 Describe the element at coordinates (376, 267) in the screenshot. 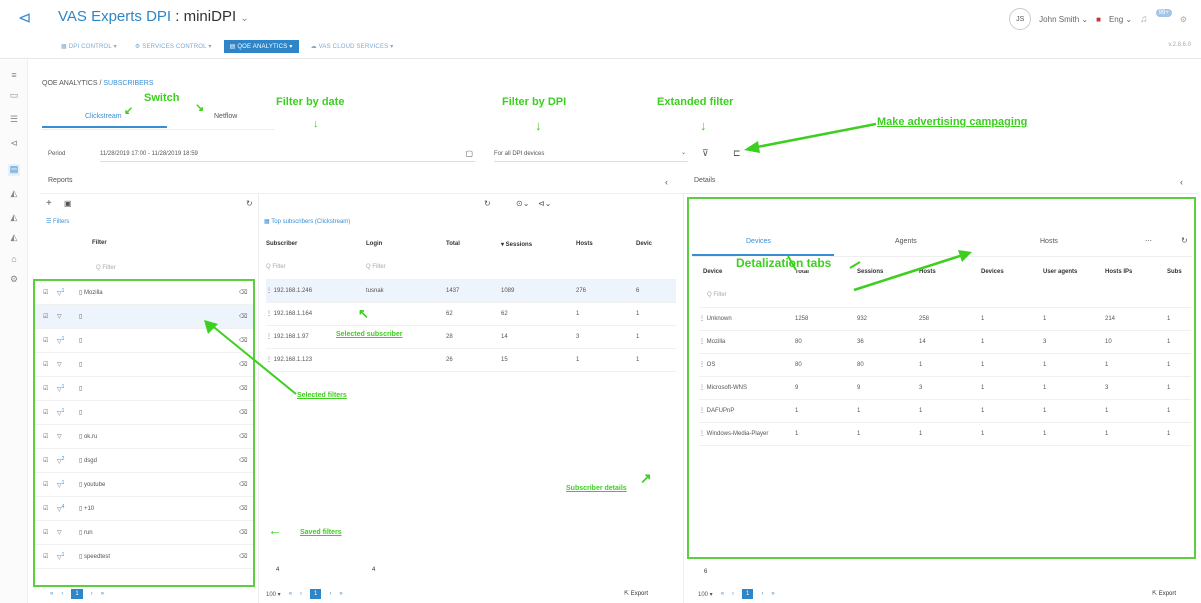

I see `login-filter-input: Q Filter` at that location.